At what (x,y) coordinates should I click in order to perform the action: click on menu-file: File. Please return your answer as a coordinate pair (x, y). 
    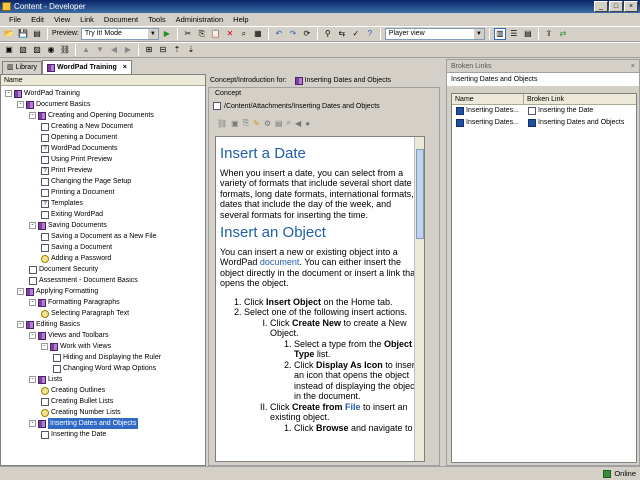
    Looking at the image, I should click on (15, 19).